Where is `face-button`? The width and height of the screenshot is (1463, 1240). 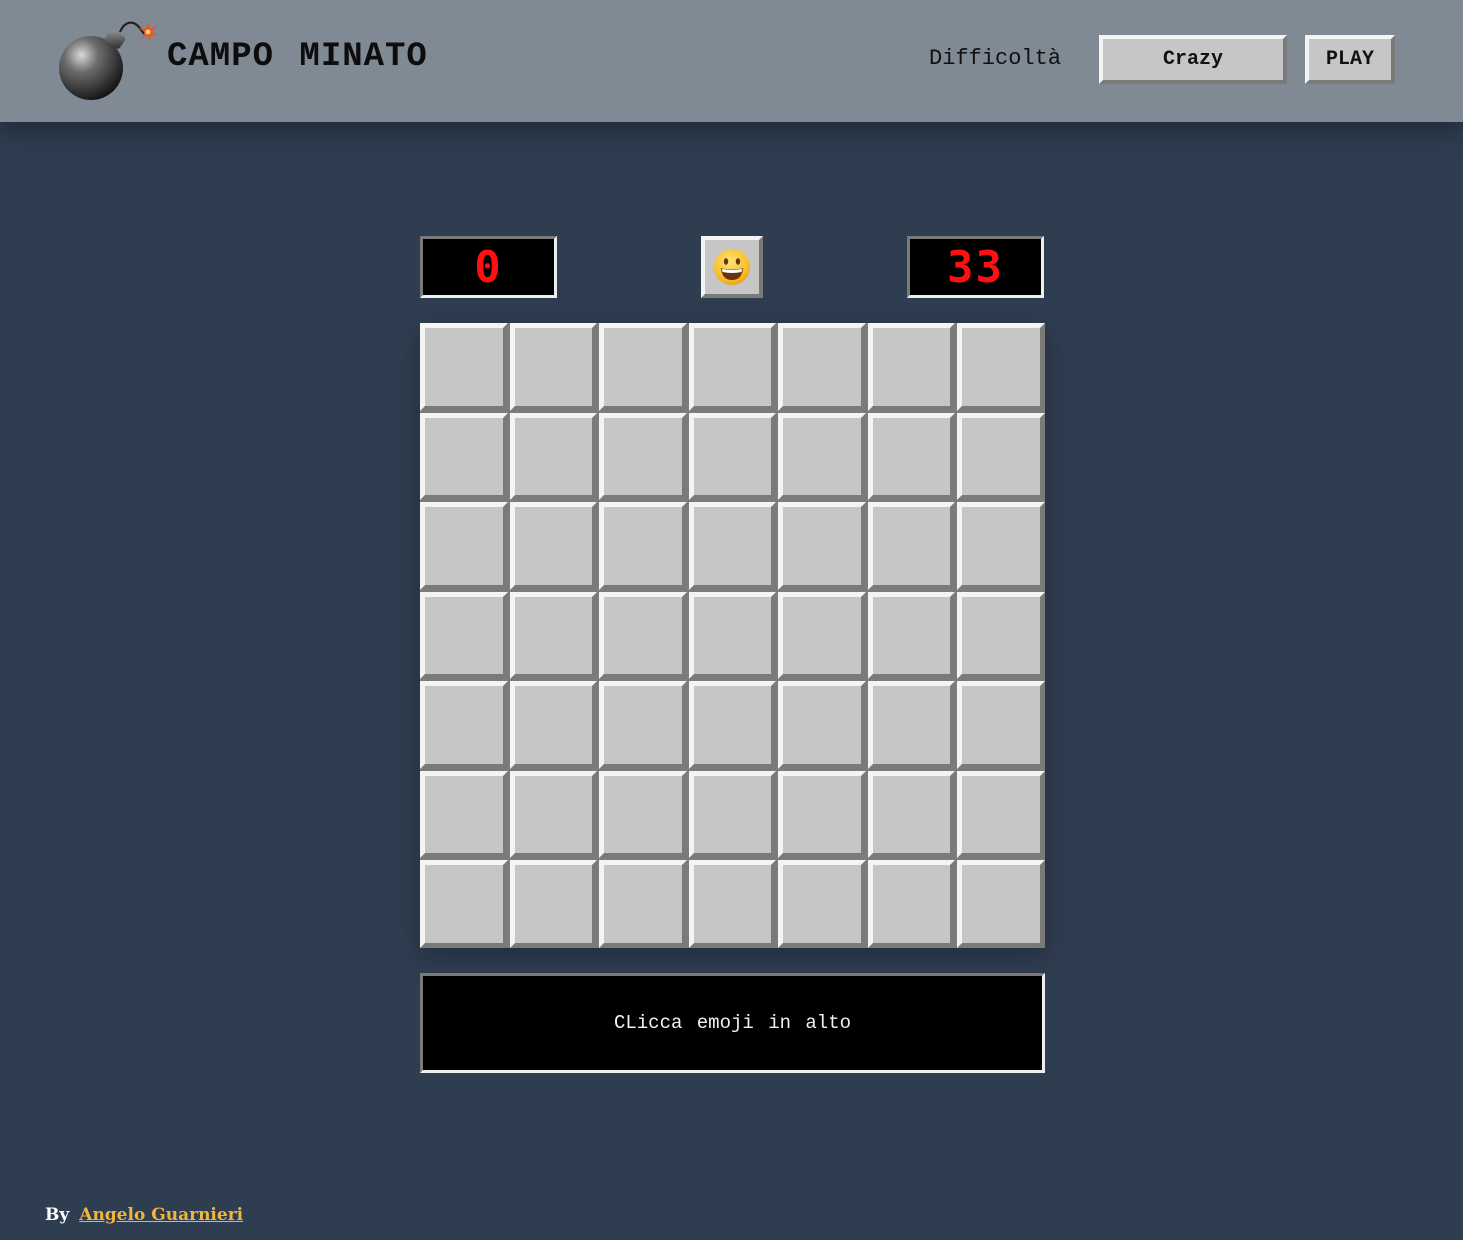 face-button is located at coordinates (732, 267).